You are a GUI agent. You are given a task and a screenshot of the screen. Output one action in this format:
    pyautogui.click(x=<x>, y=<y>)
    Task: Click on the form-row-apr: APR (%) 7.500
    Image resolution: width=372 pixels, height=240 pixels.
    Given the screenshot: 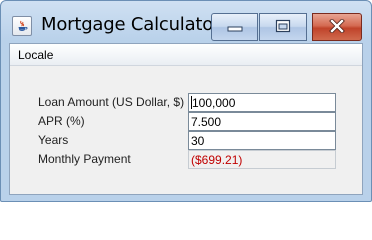 What is the action you would take?
    pyautogui.click(x=186, y=121)
    